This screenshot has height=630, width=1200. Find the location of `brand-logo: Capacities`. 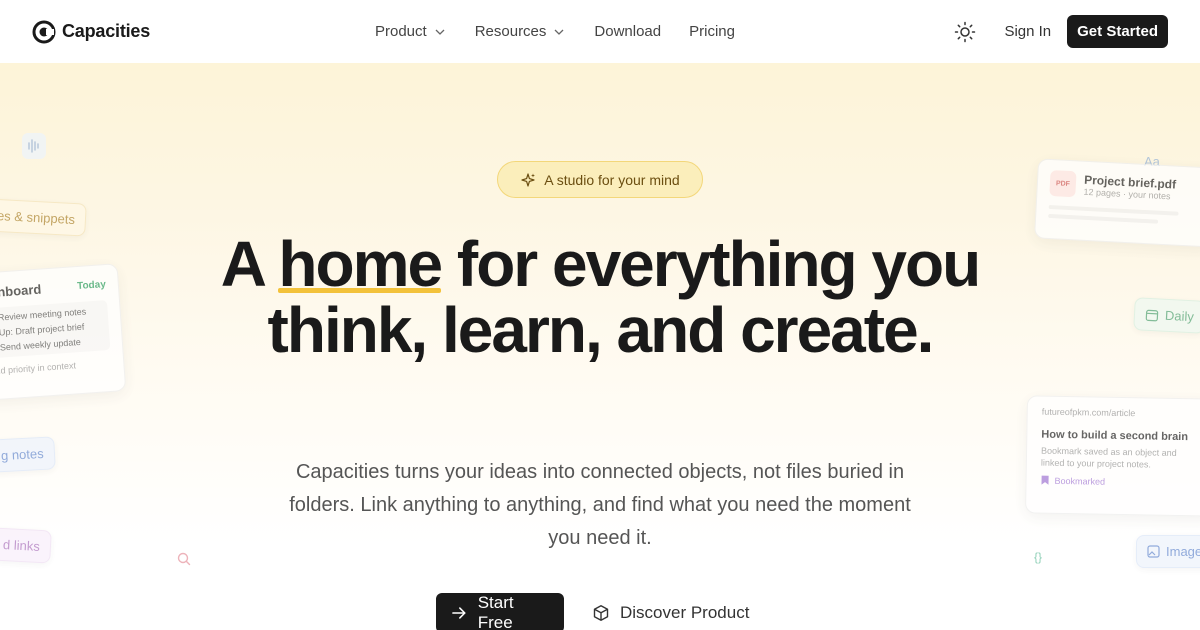

brand-logo: Capacities is located at coordinates (91, 32).